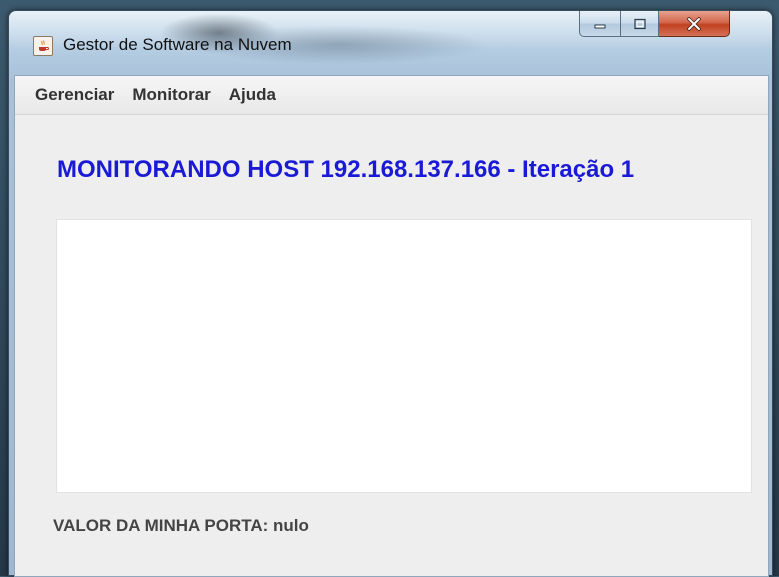  I want to click on java-cup-icon, so click(43, 46).